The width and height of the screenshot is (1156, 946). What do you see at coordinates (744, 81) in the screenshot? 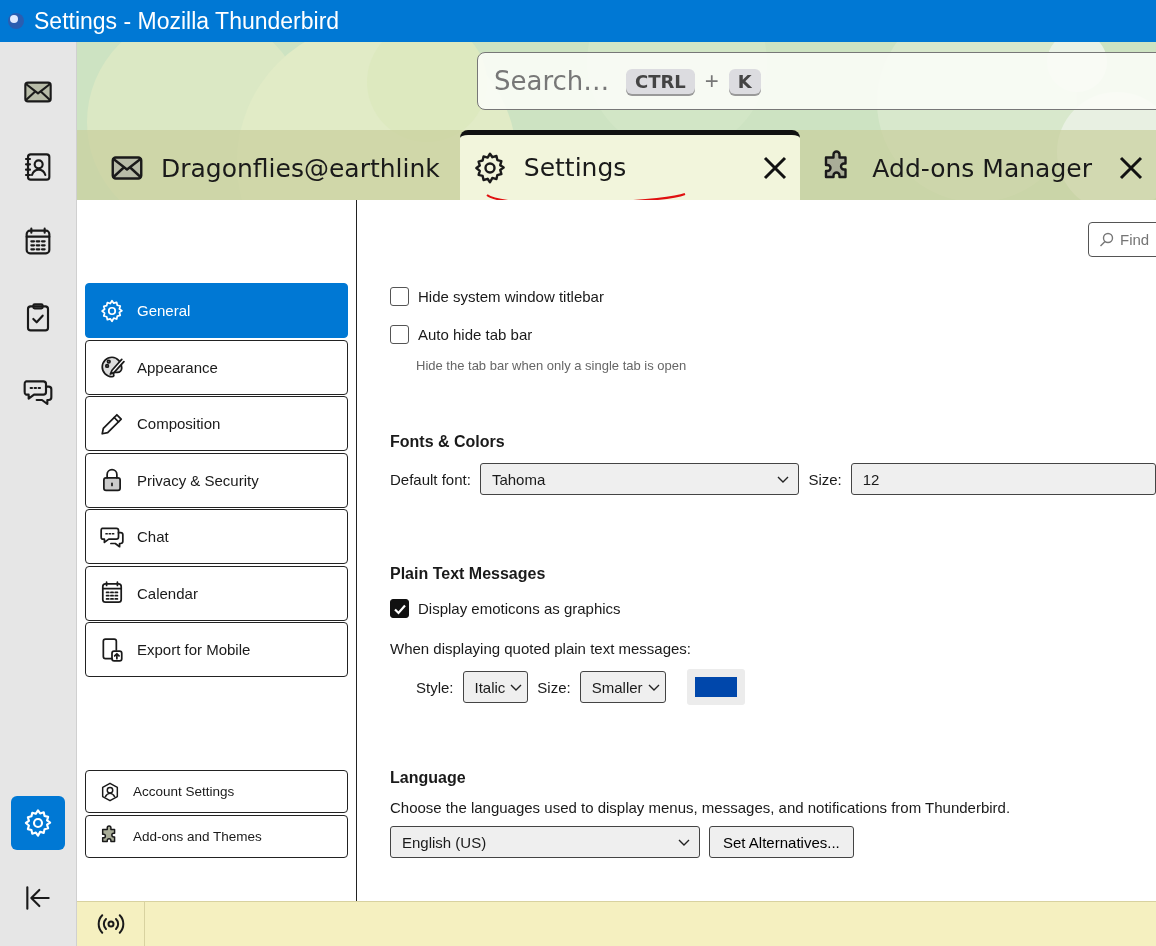
I see `keyboard-key: K` at bounding box center [744, 81].